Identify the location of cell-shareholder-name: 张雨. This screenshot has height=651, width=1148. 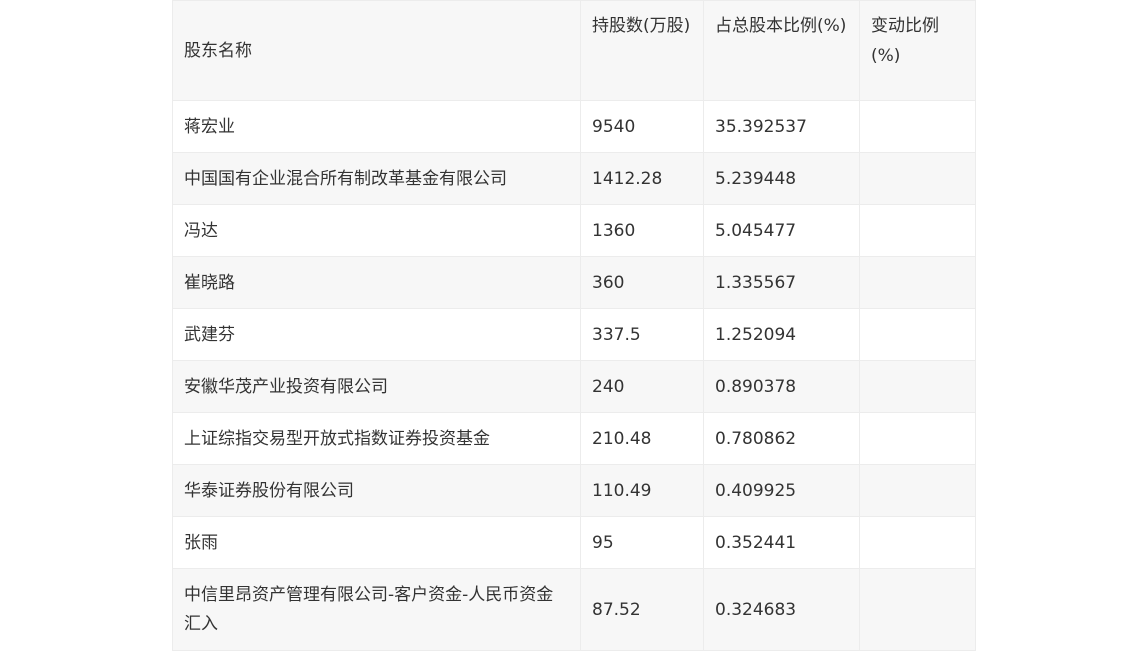
(376, 542).